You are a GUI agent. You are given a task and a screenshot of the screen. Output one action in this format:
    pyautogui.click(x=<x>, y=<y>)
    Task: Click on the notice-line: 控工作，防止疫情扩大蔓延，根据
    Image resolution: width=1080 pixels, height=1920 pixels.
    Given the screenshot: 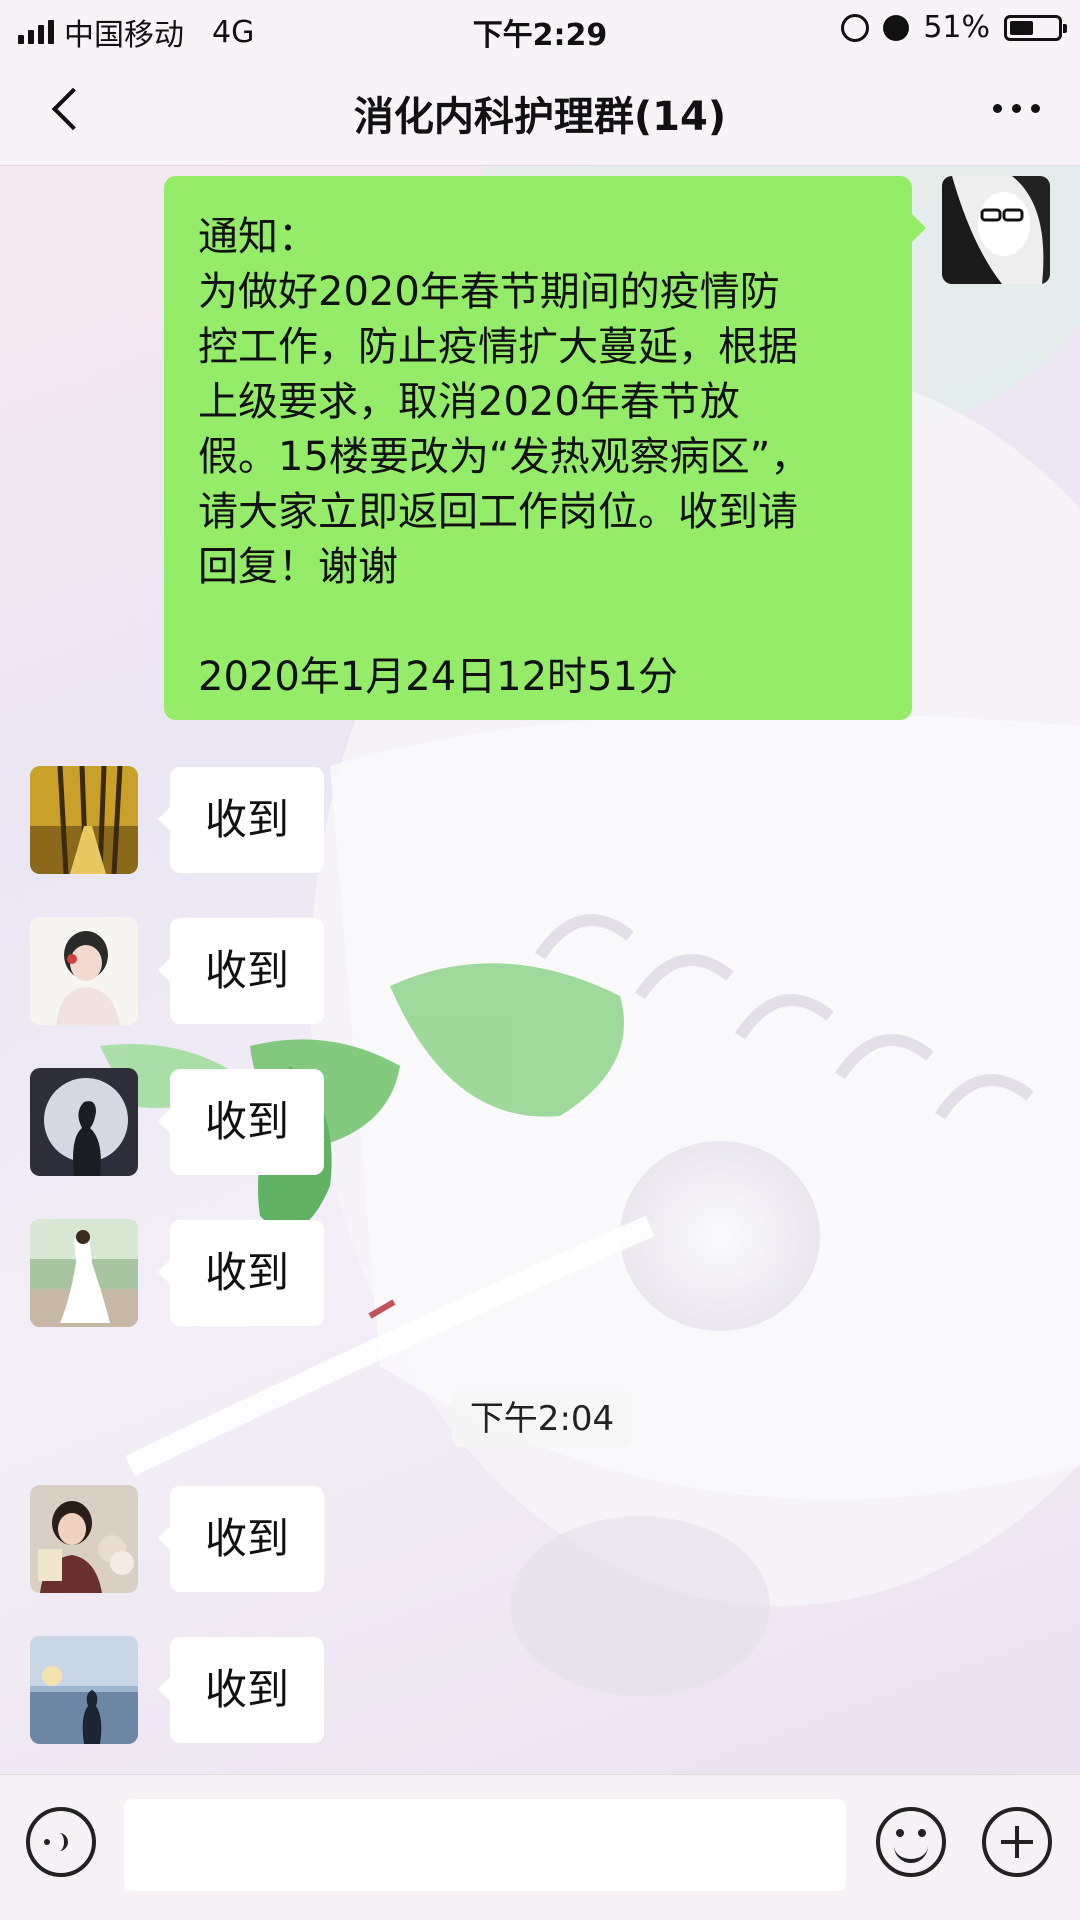 What is the action you would take?
    pyautogui.click(x=498, y=347)
    